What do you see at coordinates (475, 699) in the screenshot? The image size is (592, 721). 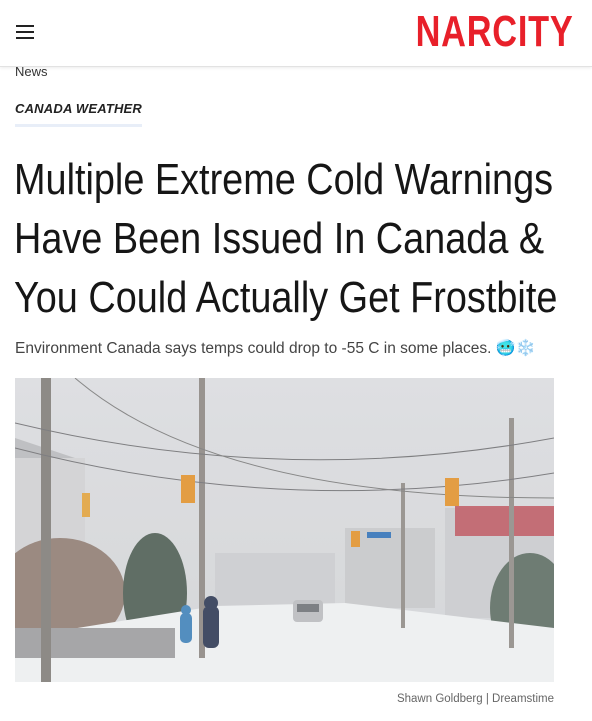 I see `photo-credit: Shawn Goldberg | Dreamstime` at bounding box center [475, 699].